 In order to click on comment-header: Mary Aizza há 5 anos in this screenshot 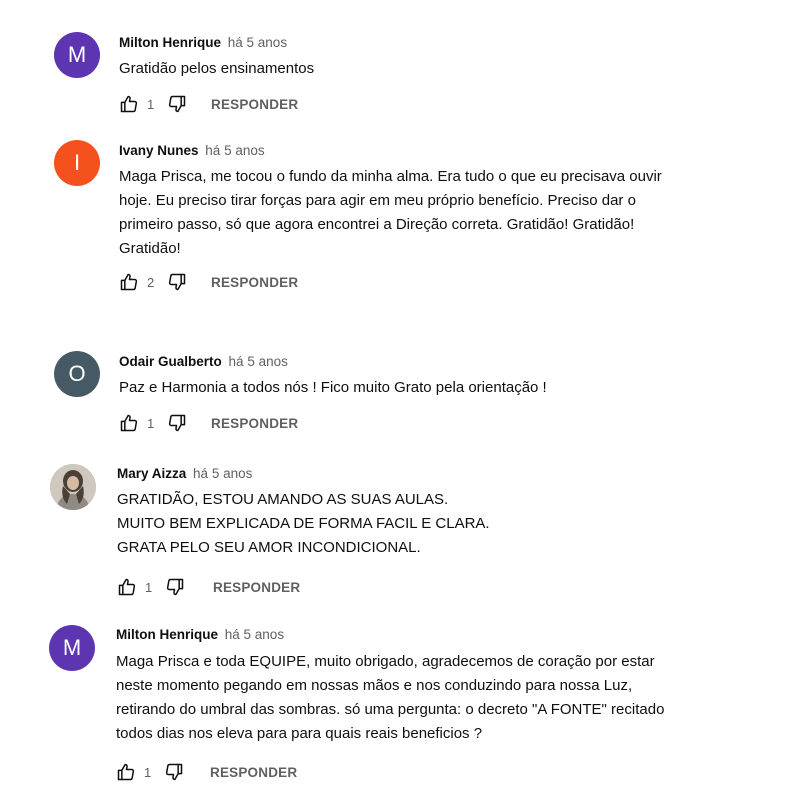, I will do `click(184, 474)`.